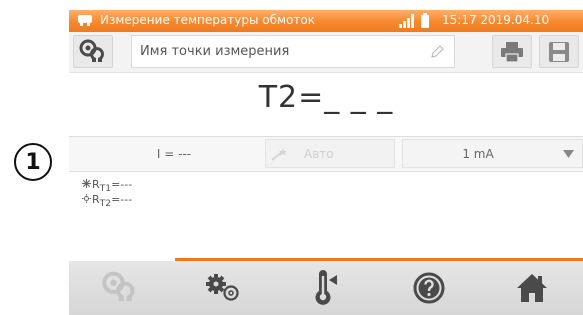  I want to click on nav-home, so click(532, 288).